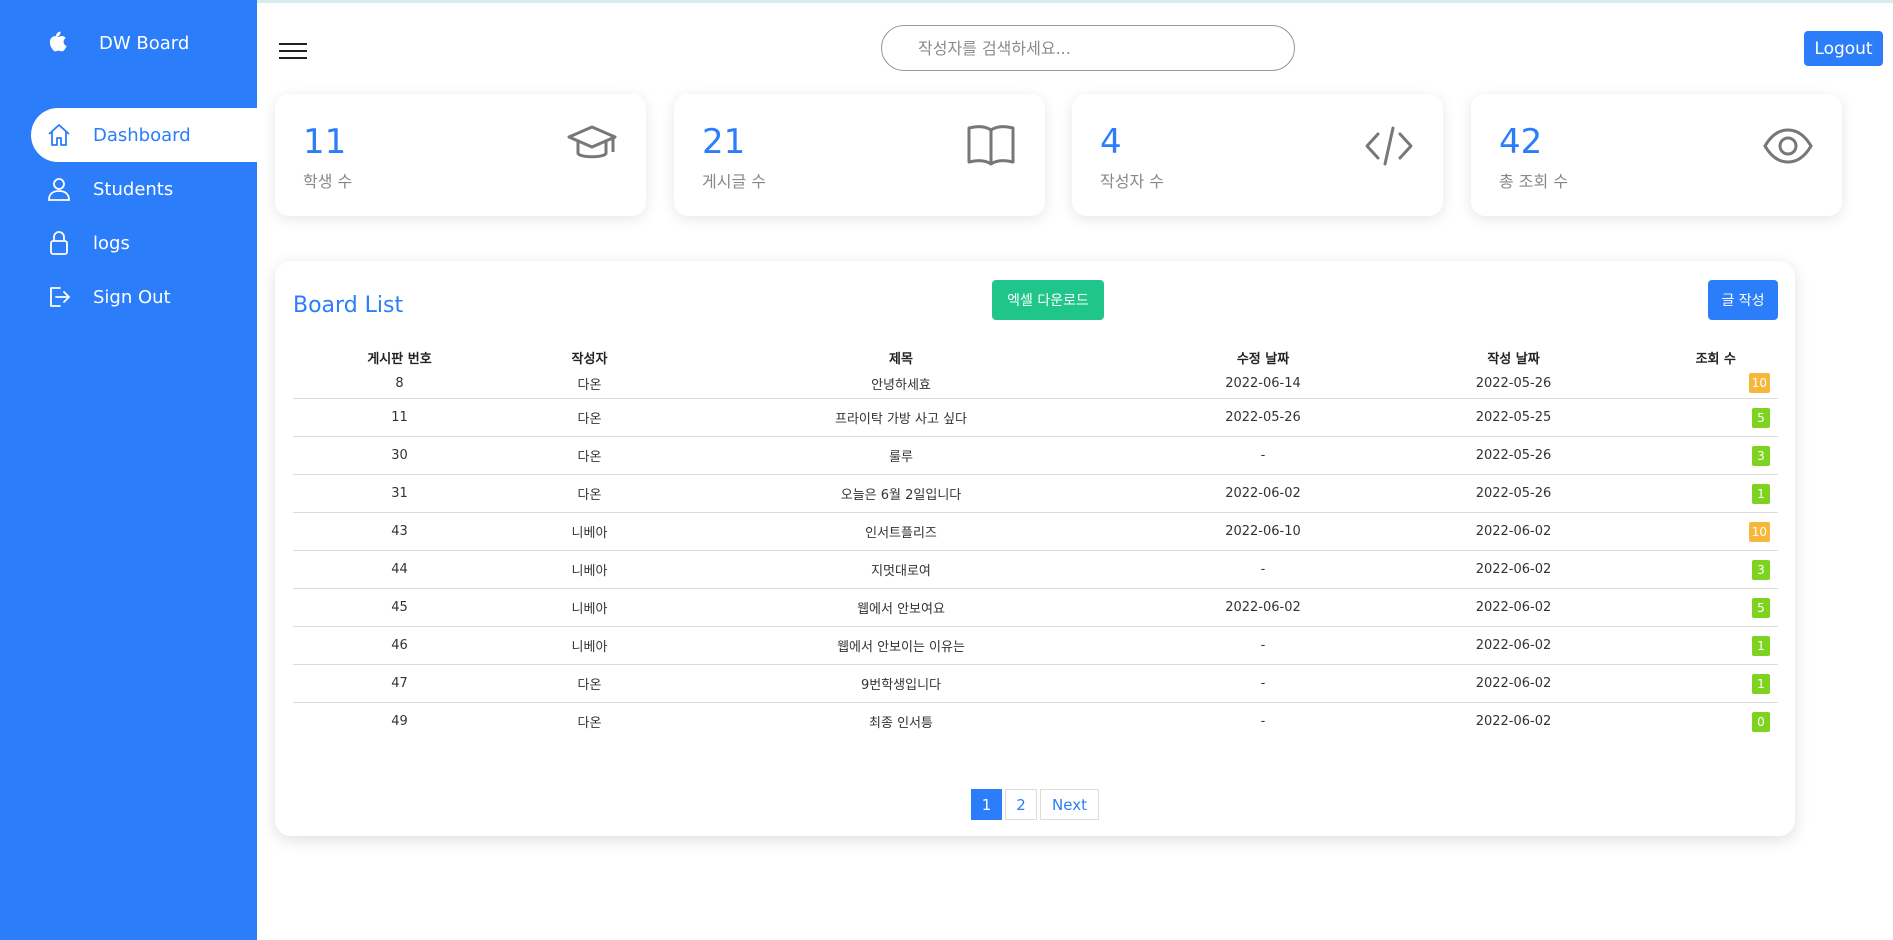 The height and width of the screenshot is (940, 1893). What do you see at coordinates (1759, 531) in the screenshot?
I see `views-badge: 10` at bounding box center [1759, 531].